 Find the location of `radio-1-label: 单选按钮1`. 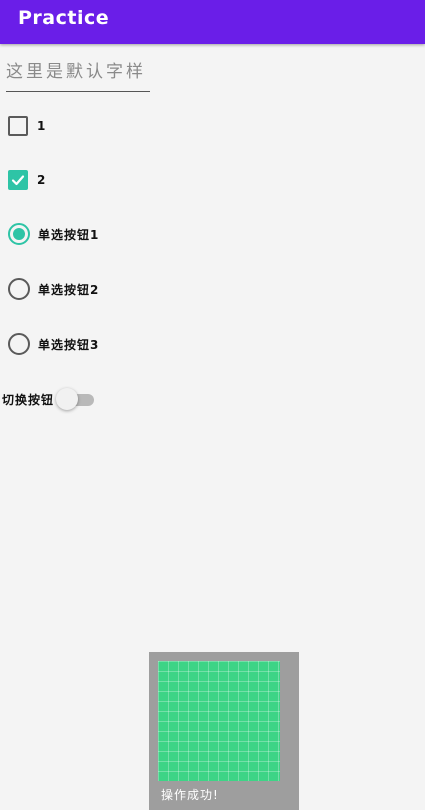

radio-1-label: 单选按钮1 is located at coordinates (69, 234).